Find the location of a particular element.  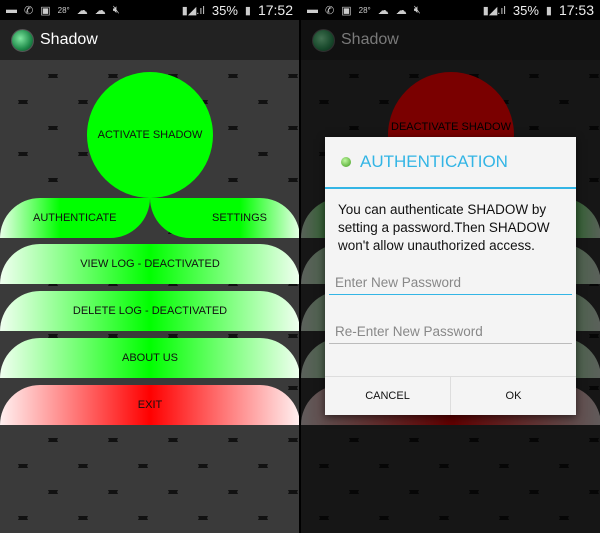

ok-button: OK is located at coordinates (513, 396).